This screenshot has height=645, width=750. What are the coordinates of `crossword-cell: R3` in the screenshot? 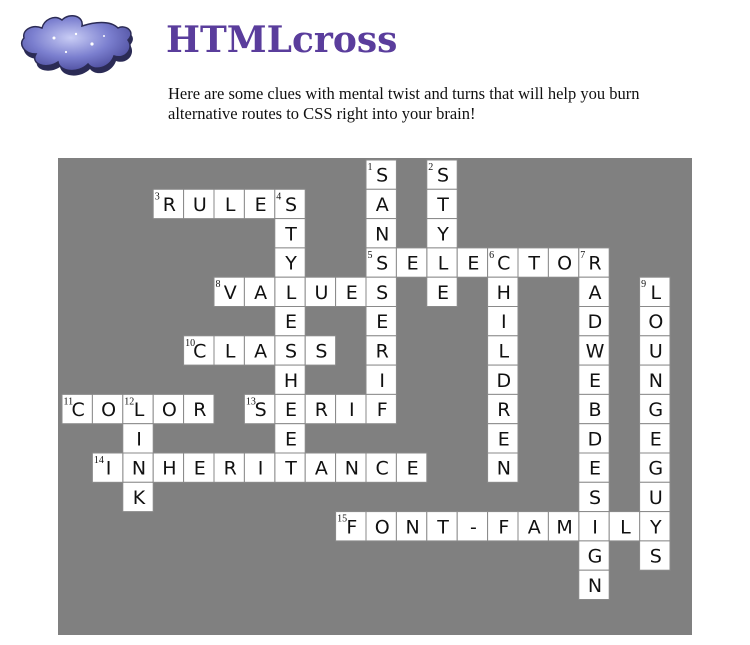 It's located at (168, 204).